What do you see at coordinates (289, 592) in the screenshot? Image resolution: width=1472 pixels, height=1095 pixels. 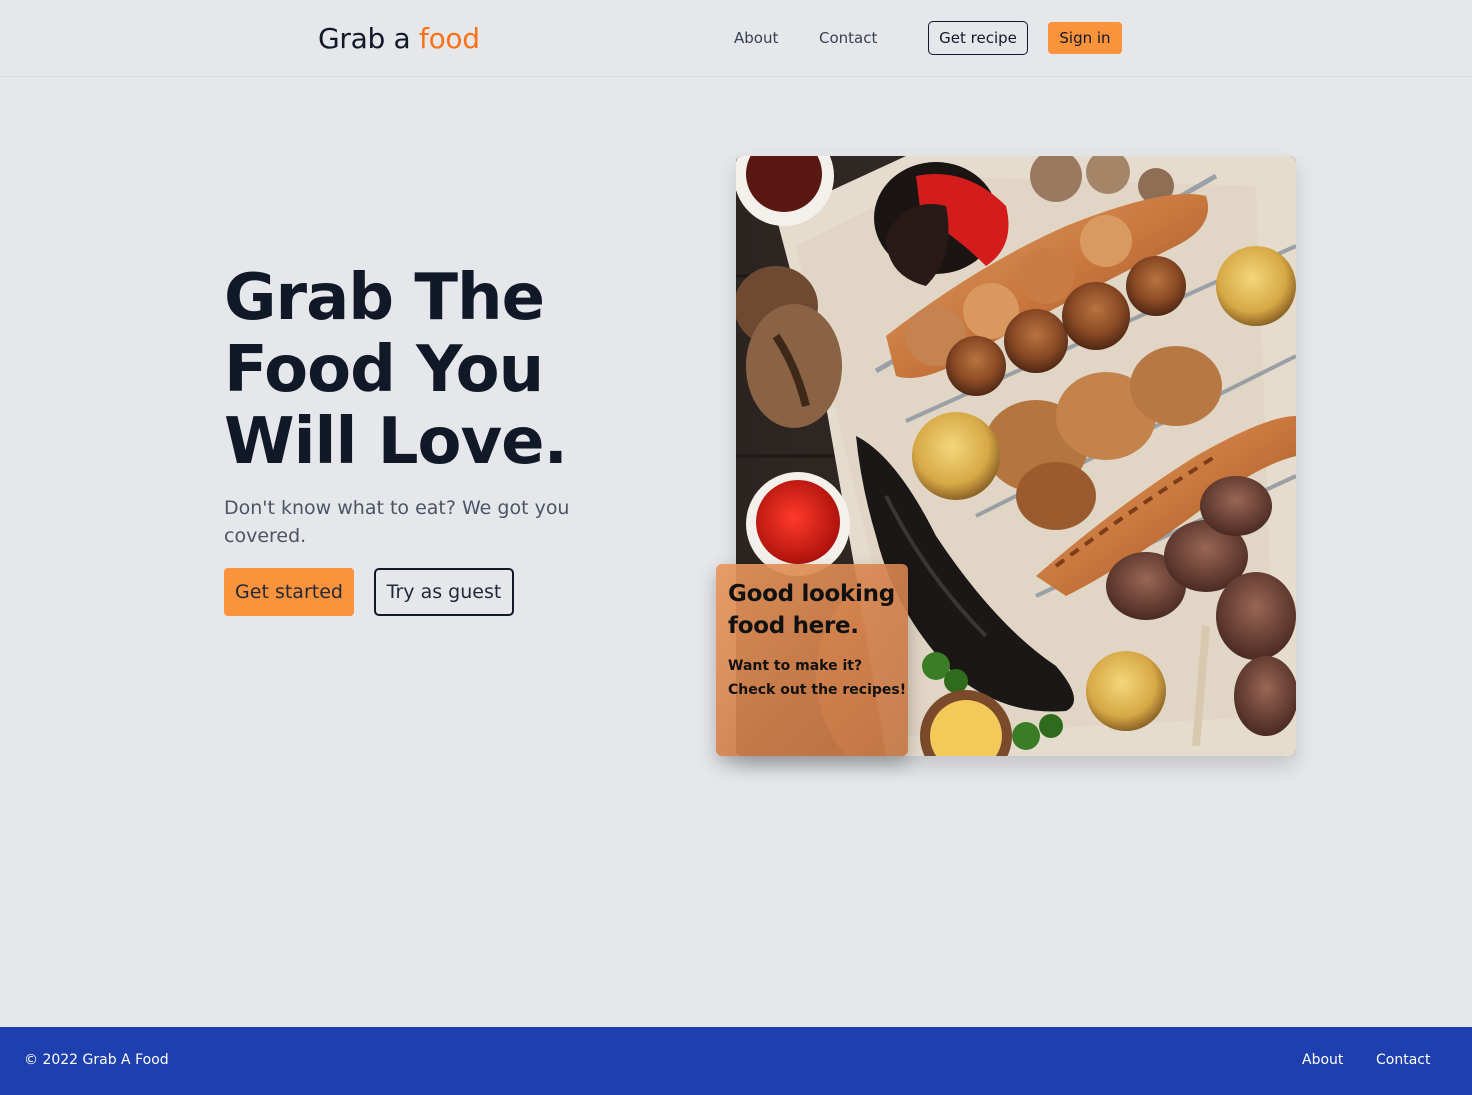 I see `get-started-button: Get started` at bounding box center [289, 592].